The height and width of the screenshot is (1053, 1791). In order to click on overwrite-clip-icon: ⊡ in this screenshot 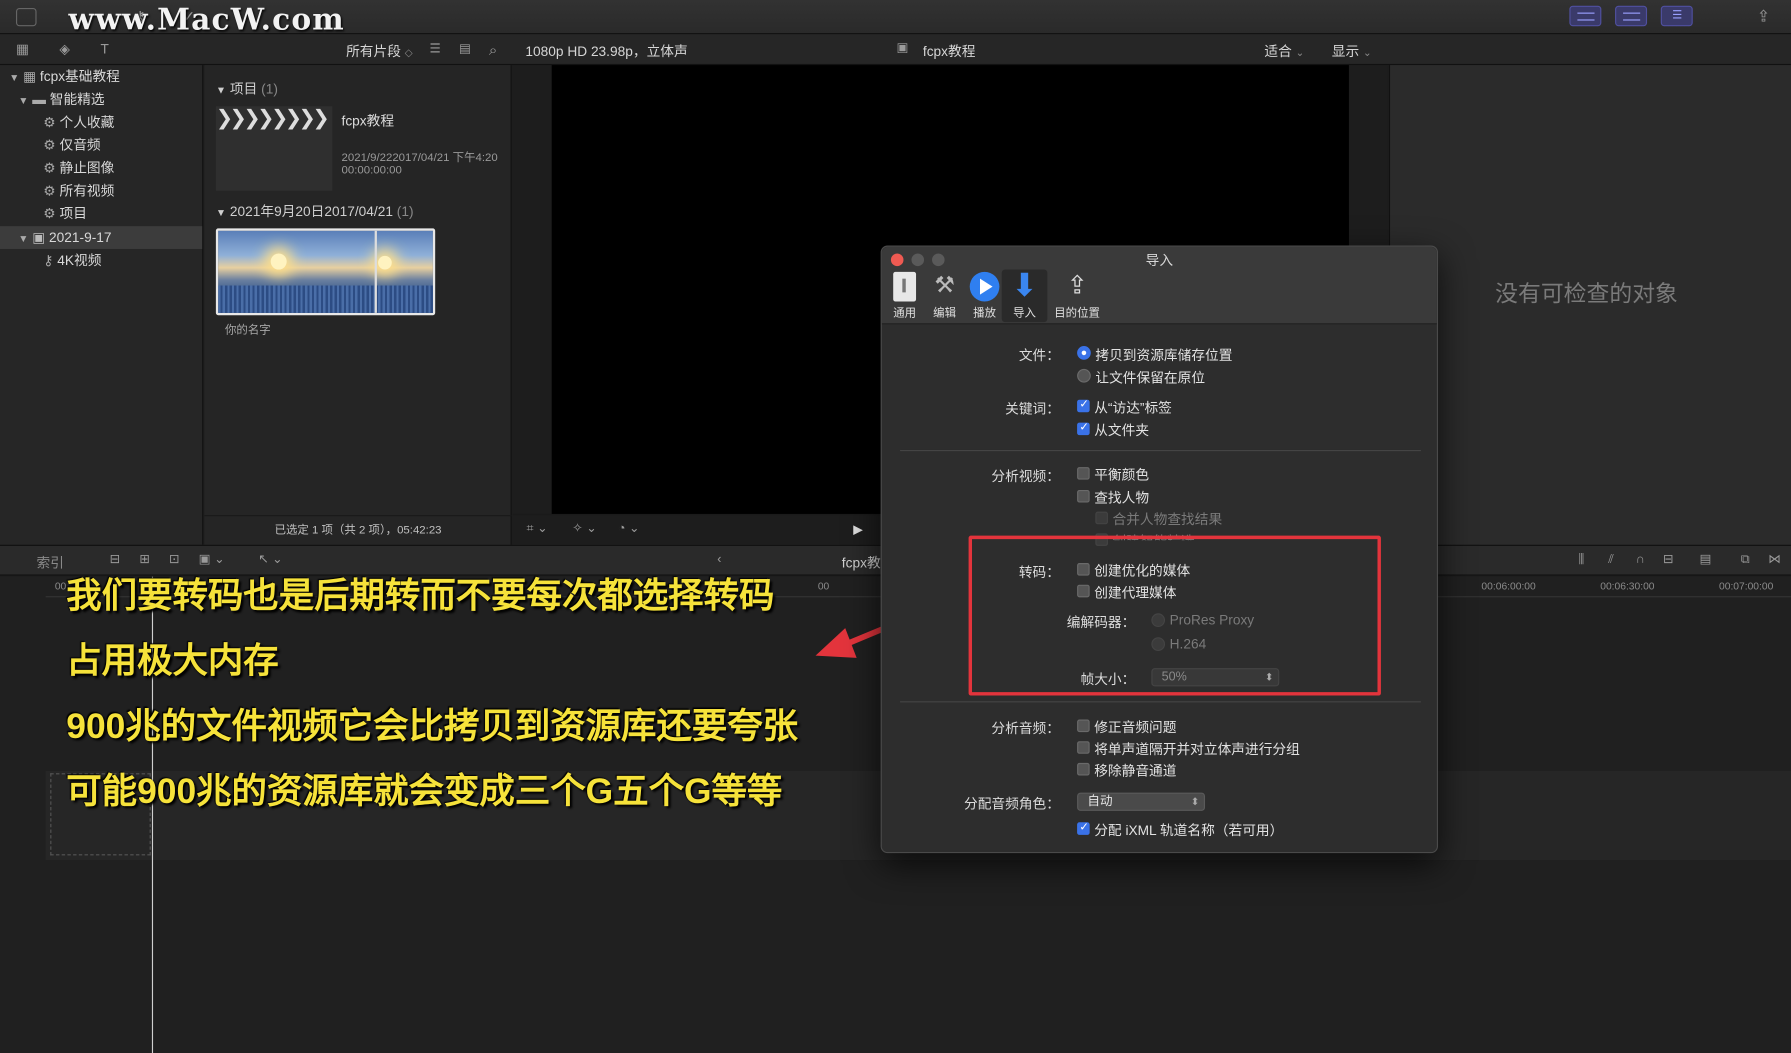, I will do `click(174, 560)`.